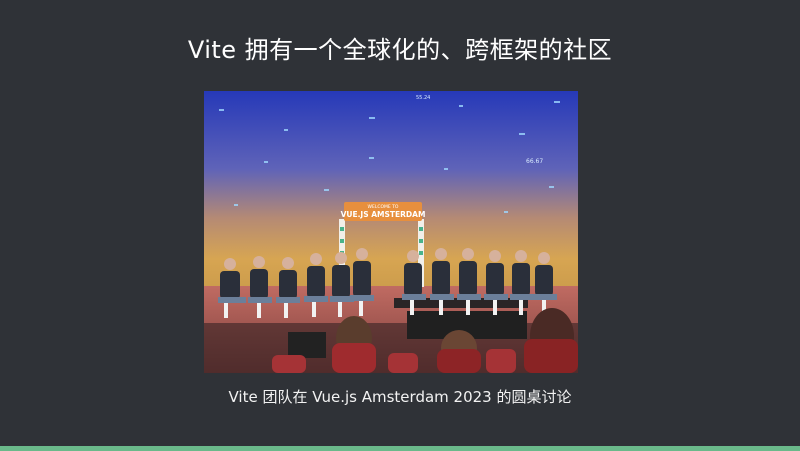  What do you see at coordinates (307, 345) in the screenshot?
I see `floor-monitor` at bounding box center [307, 345].